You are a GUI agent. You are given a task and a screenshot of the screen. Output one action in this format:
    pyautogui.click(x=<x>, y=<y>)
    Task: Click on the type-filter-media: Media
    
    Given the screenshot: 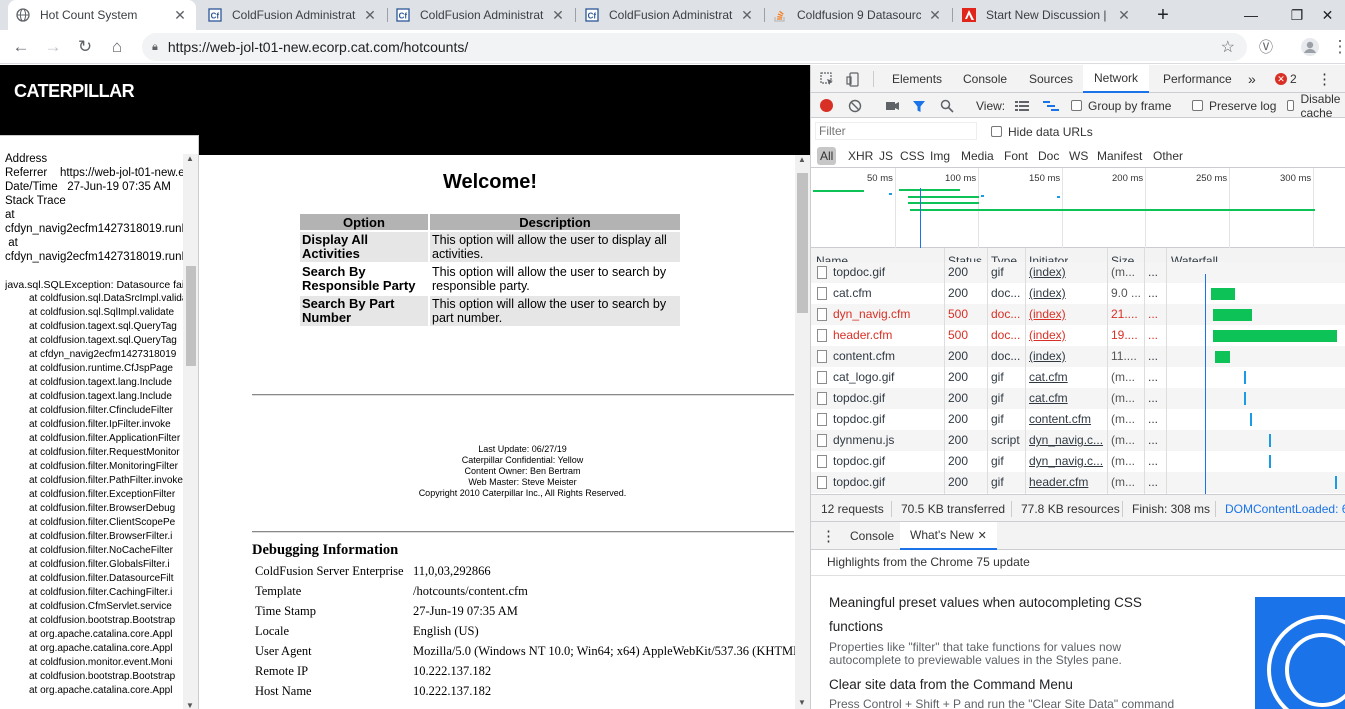 What is the action you would take?
    pyautogui.click(x=977, y=156)
    